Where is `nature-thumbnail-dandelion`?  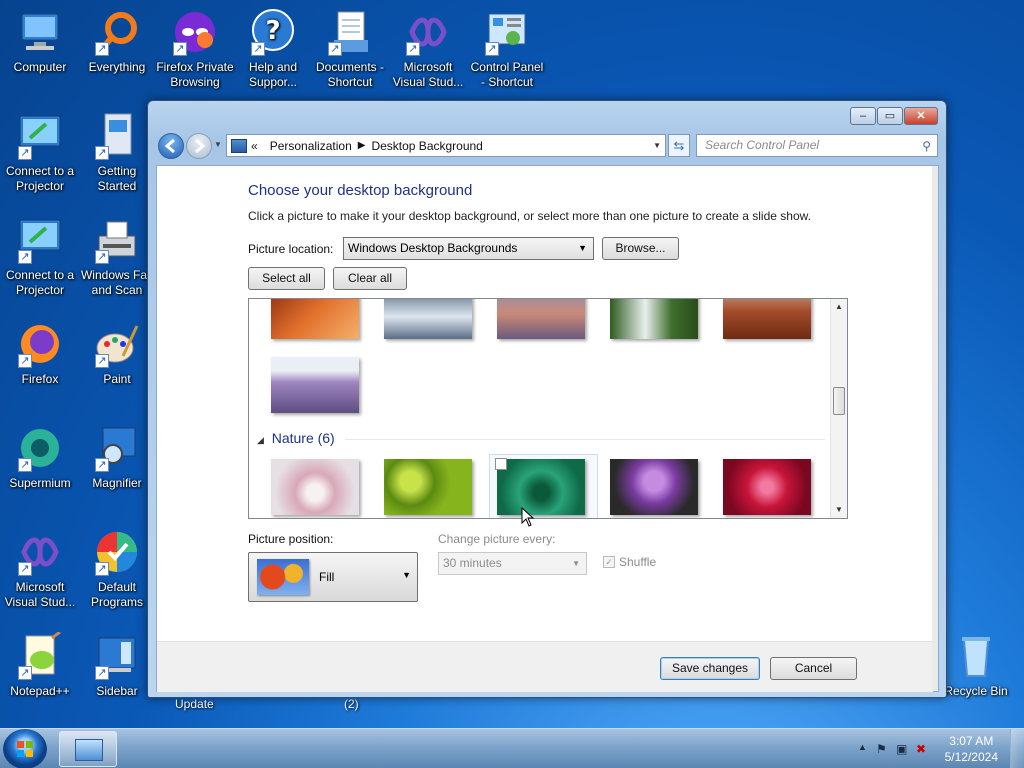
nature-thumbnail-dandelion is located at coordinates (315, 487).